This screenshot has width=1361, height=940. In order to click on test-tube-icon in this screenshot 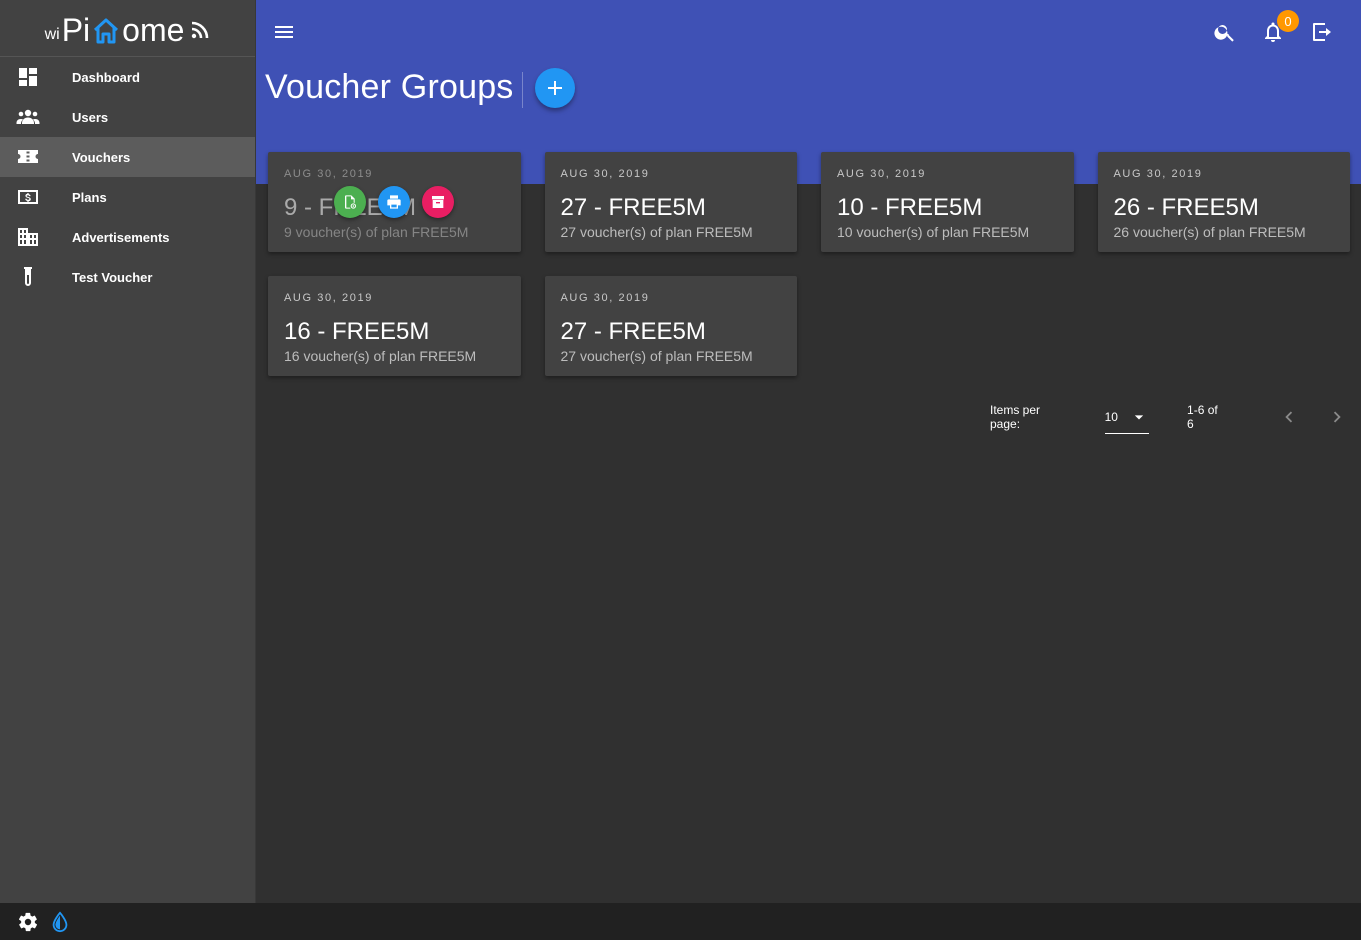, I will do `click(28, 277)`.